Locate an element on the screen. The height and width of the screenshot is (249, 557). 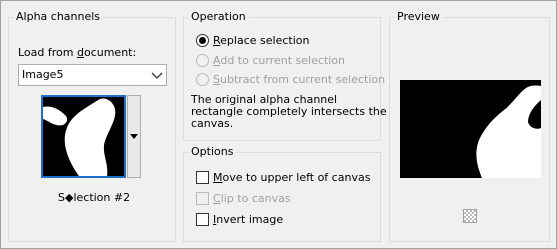
alpha-shape-image is located at coordinates (83, 136).